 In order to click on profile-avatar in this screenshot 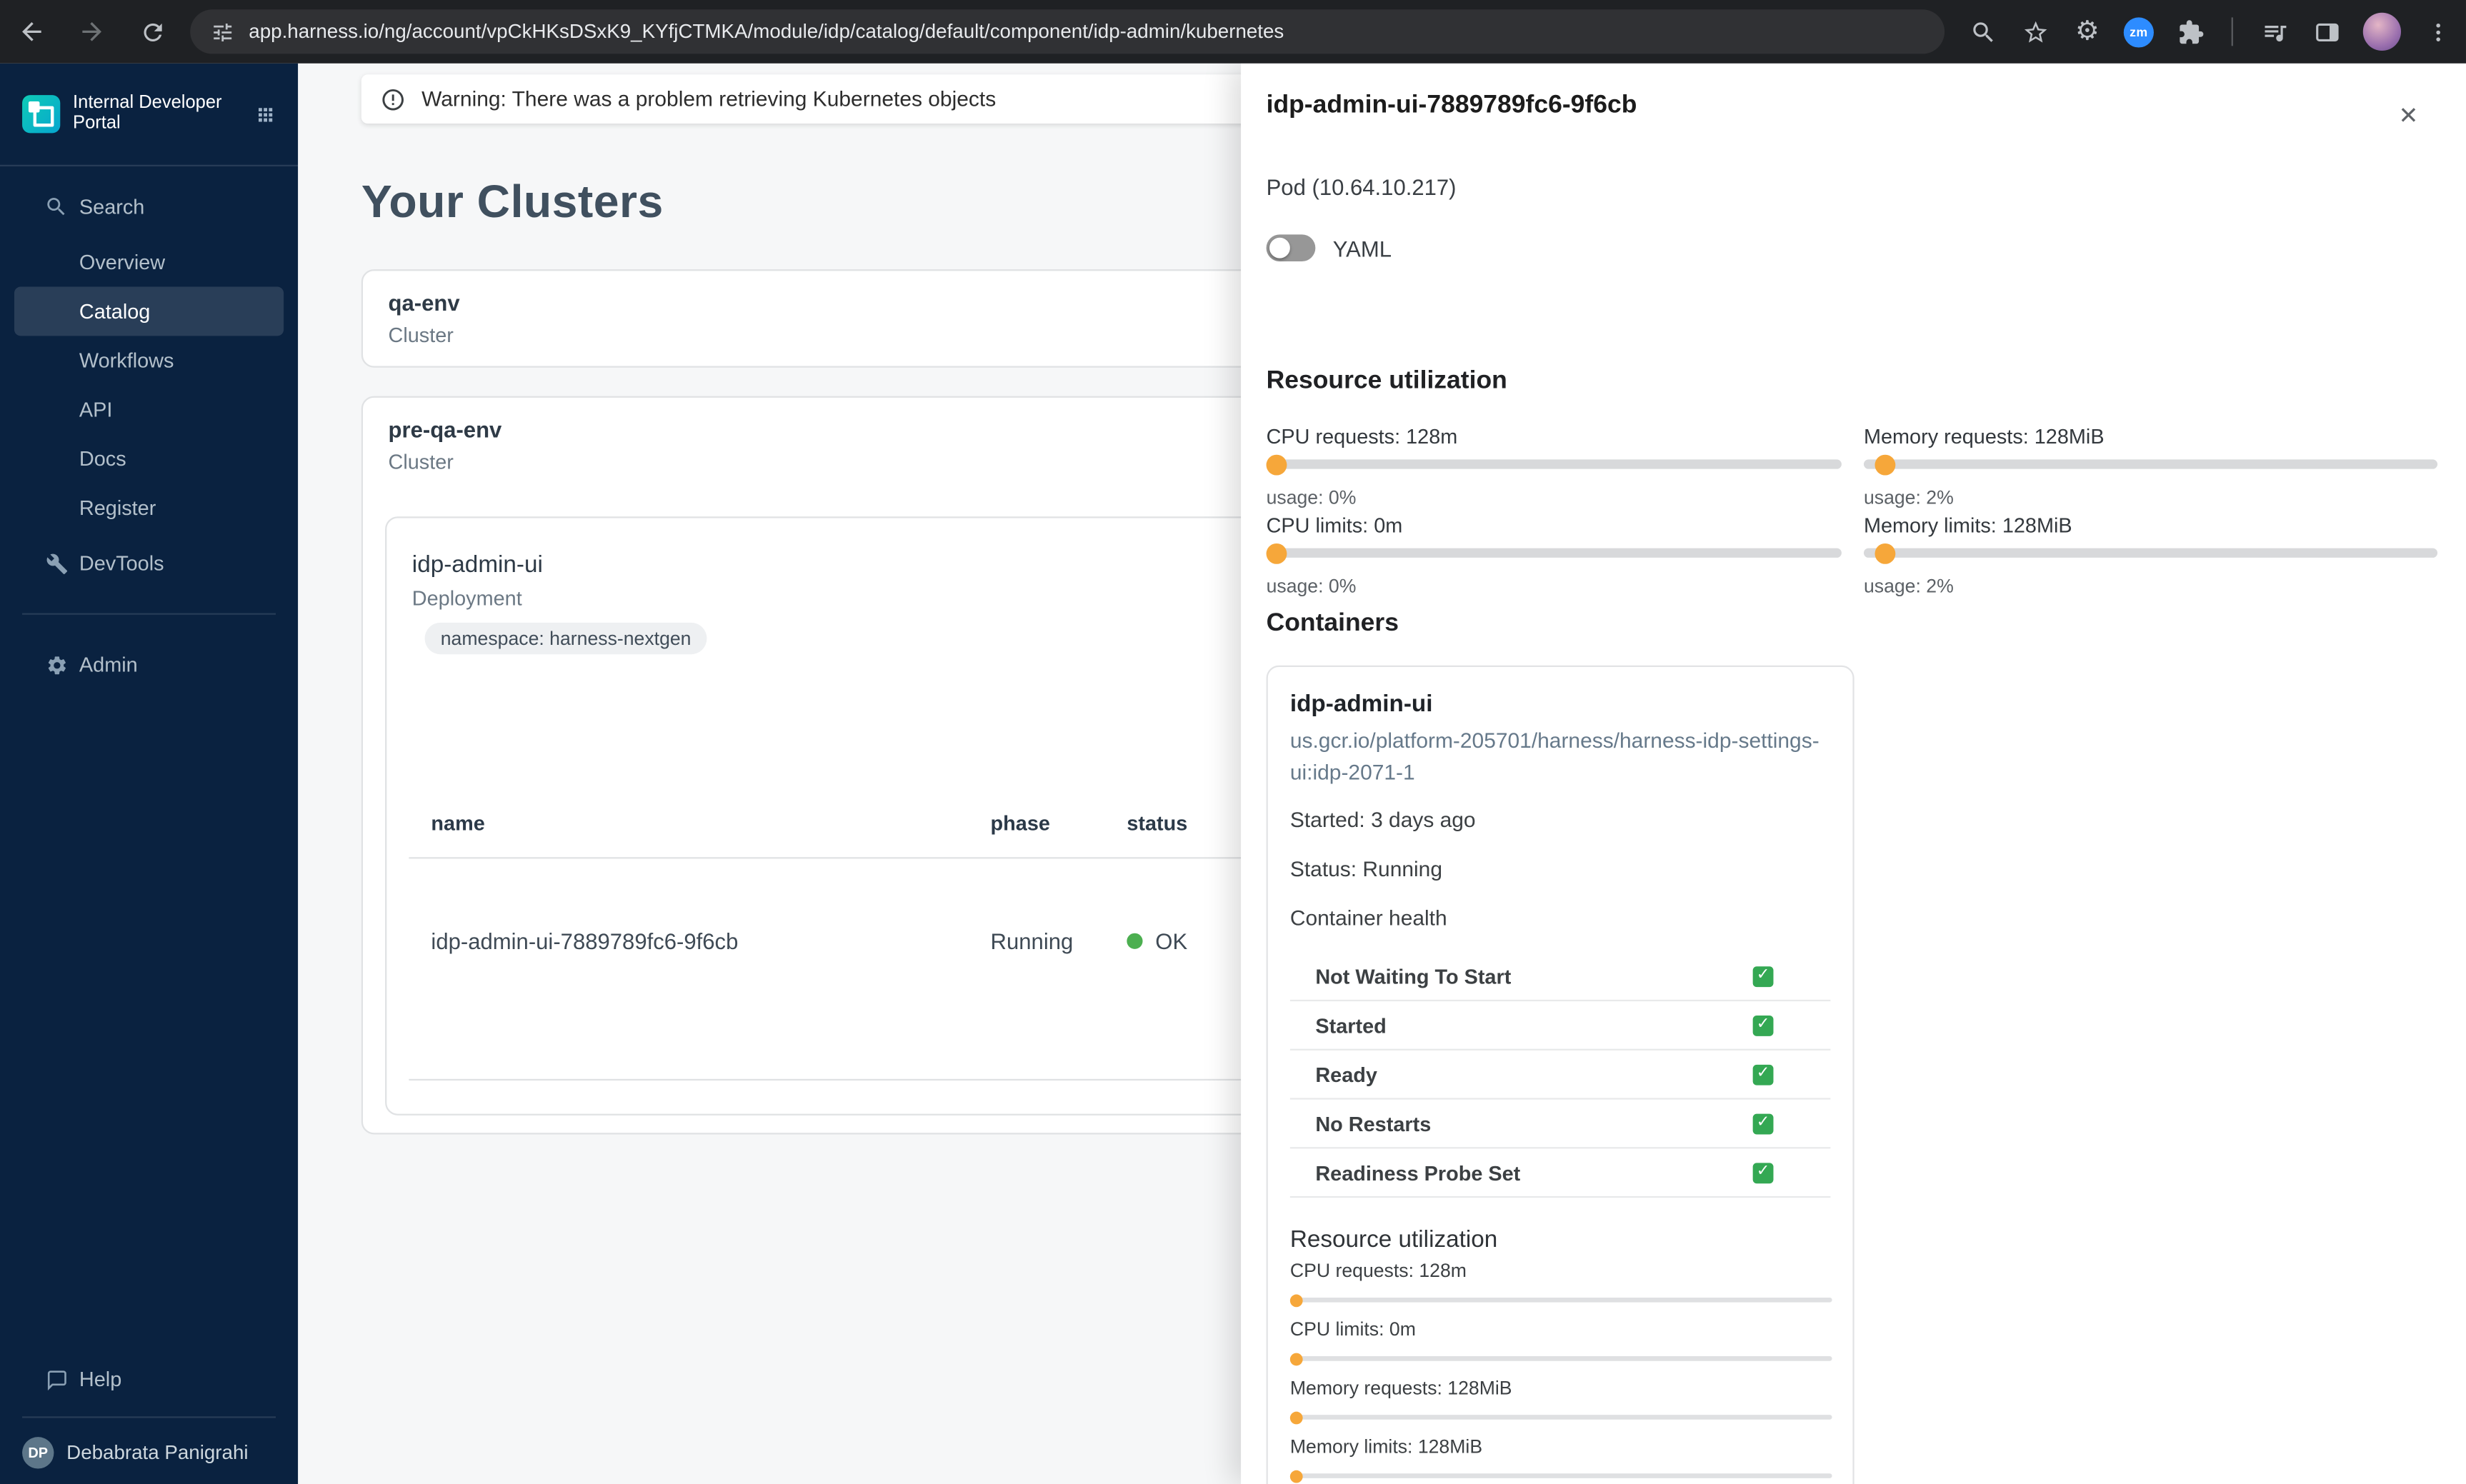, I will do `click(2382, 31)`.